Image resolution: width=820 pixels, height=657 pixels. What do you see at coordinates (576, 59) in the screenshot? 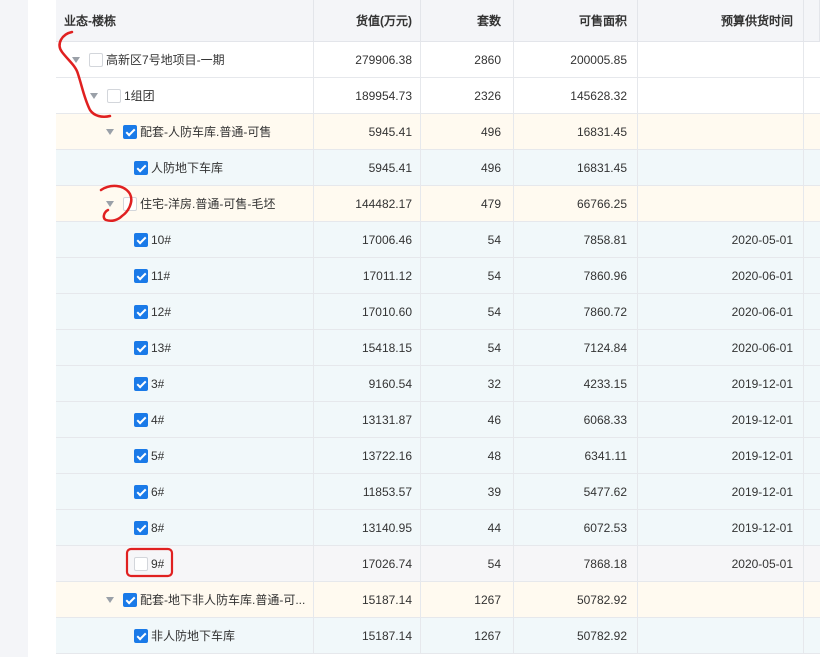
I see `cell-area: 200005.85` at bounding box center [576, 59].